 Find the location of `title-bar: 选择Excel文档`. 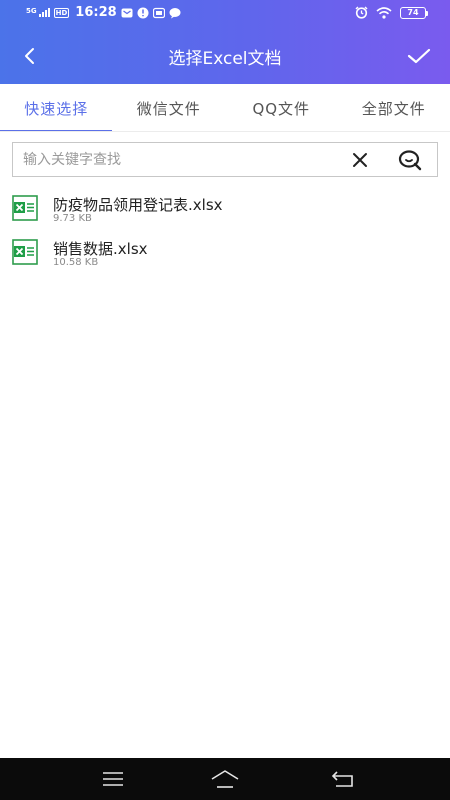

title-bar: 选择Excel文档 is located at coordinates (225, 56).